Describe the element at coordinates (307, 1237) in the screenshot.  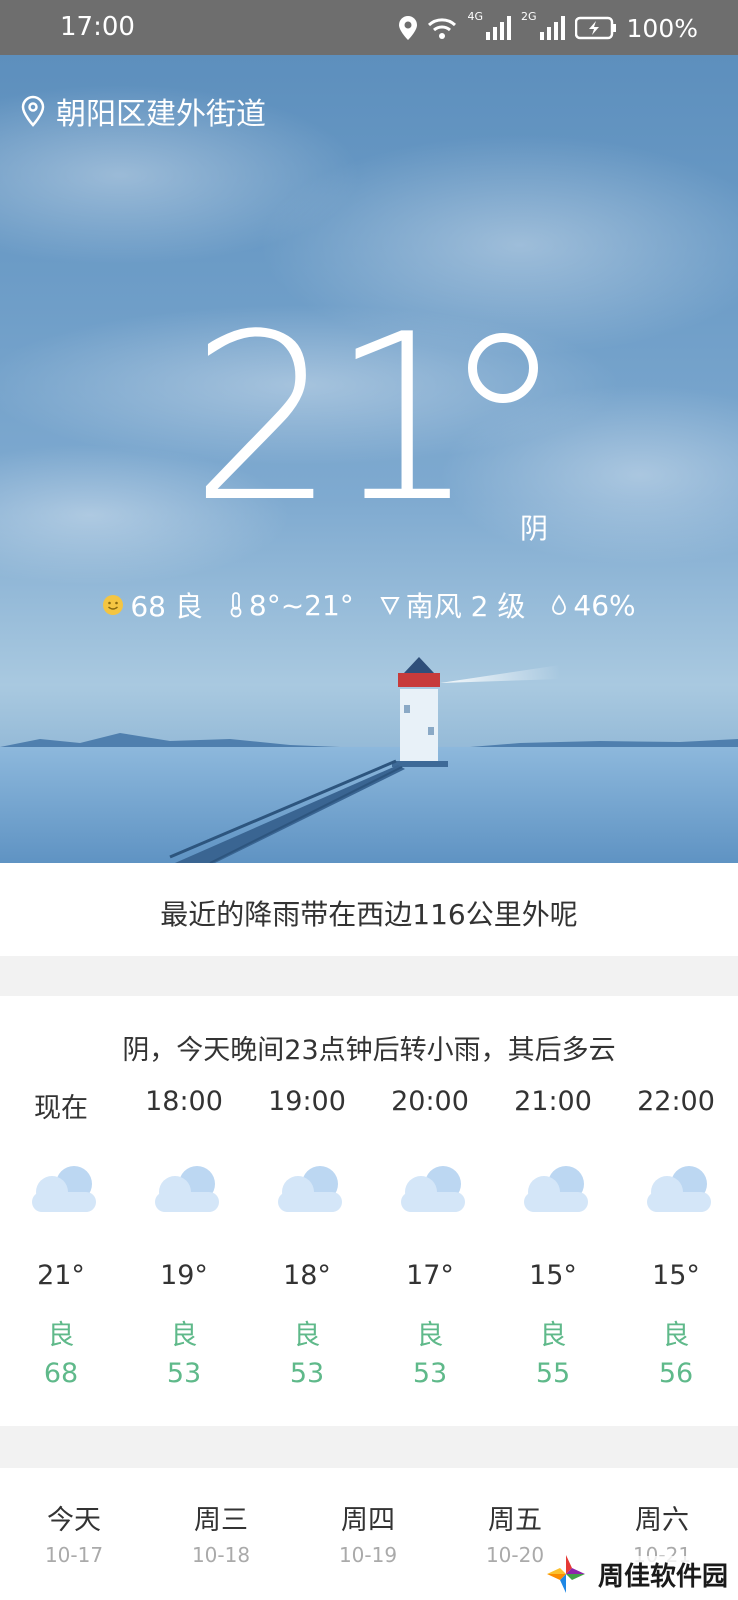
I see `hour-item: 19:00 18° 良 53` at that location.